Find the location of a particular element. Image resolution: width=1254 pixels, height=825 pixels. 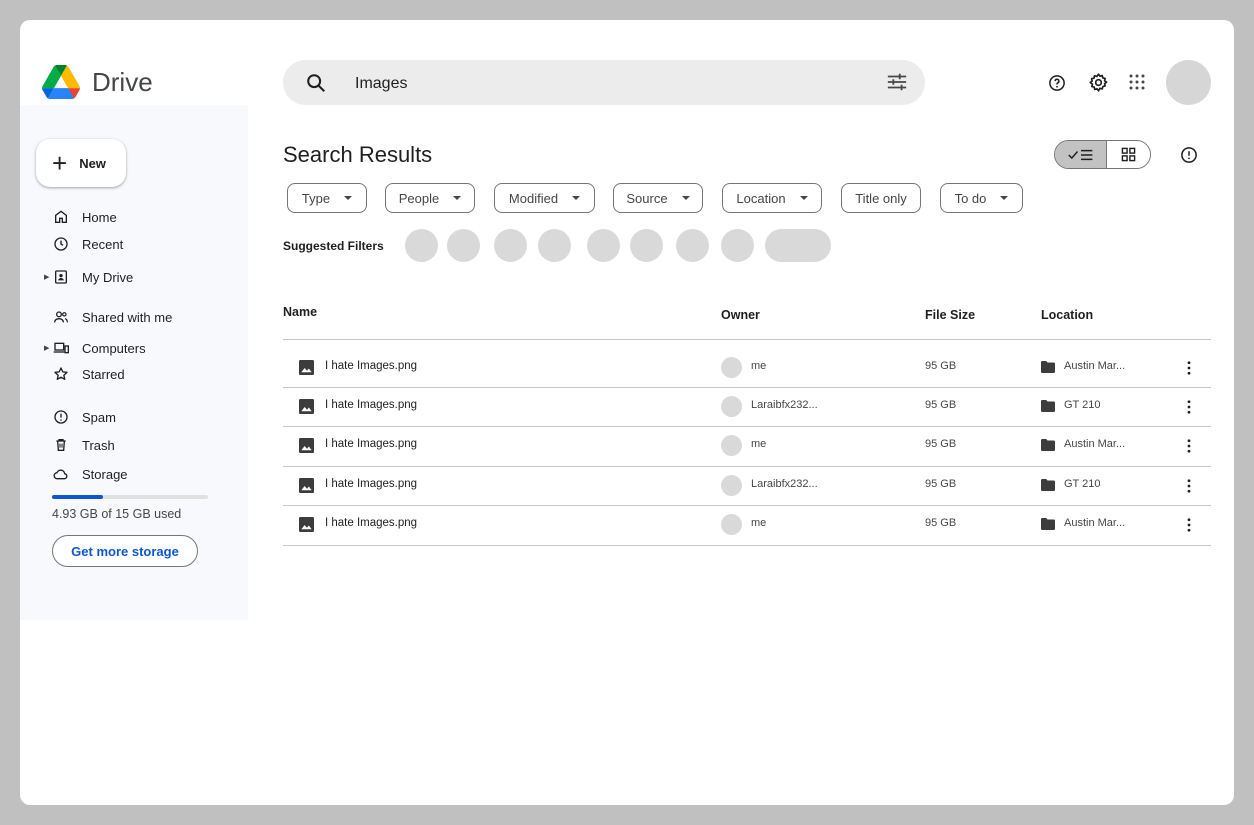

suggested-filters-label: Suggested Filters is located at coordinates (333, 246).